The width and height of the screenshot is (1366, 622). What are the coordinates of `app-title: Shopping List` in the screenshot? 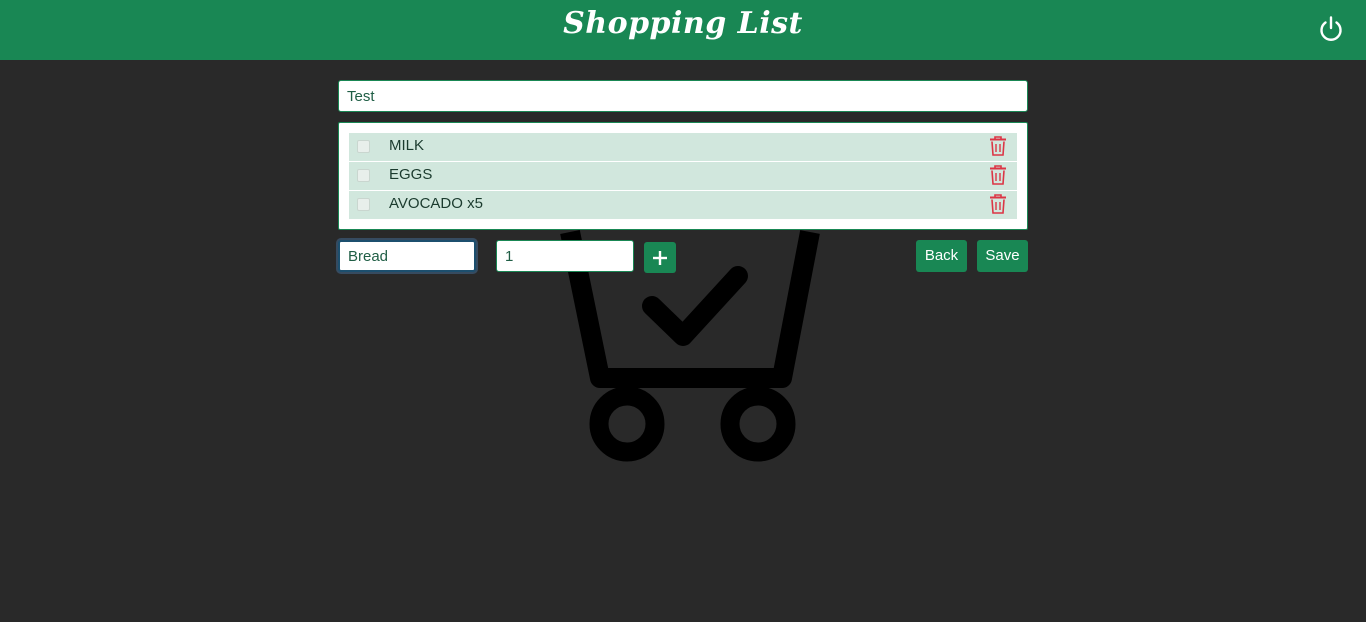 It's located at (683, 23).